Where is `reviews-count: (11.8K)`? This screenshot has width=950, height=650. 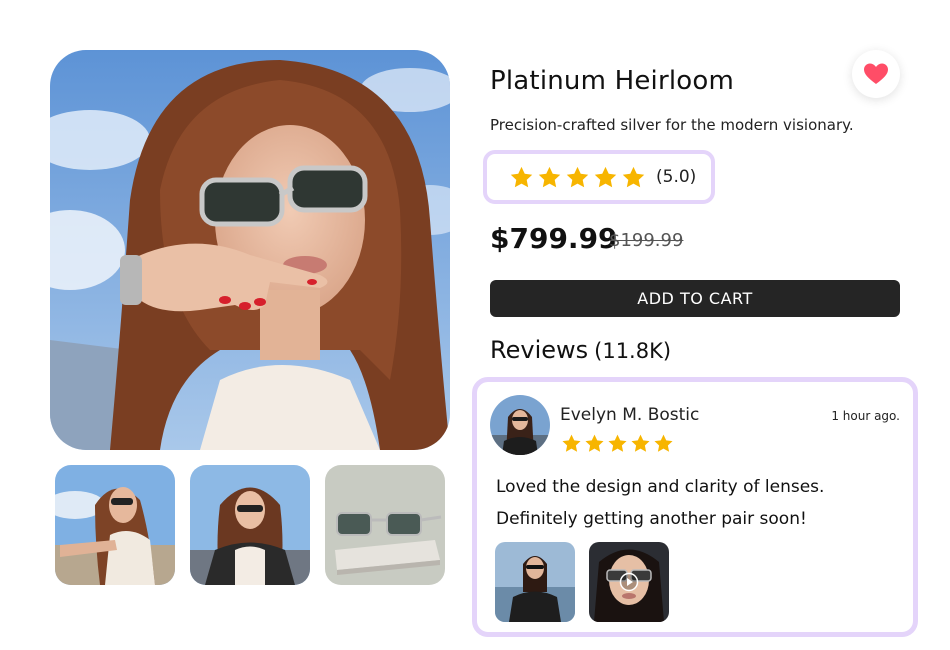 reviews-count: (11.8K) is located at coordinates (633, 351).